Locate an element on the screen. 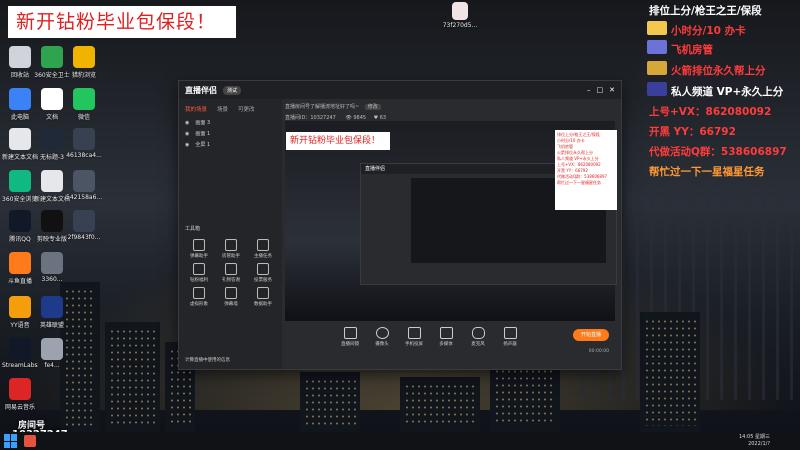  tool-item: 主播任务 is located at coordinates (263, 249).